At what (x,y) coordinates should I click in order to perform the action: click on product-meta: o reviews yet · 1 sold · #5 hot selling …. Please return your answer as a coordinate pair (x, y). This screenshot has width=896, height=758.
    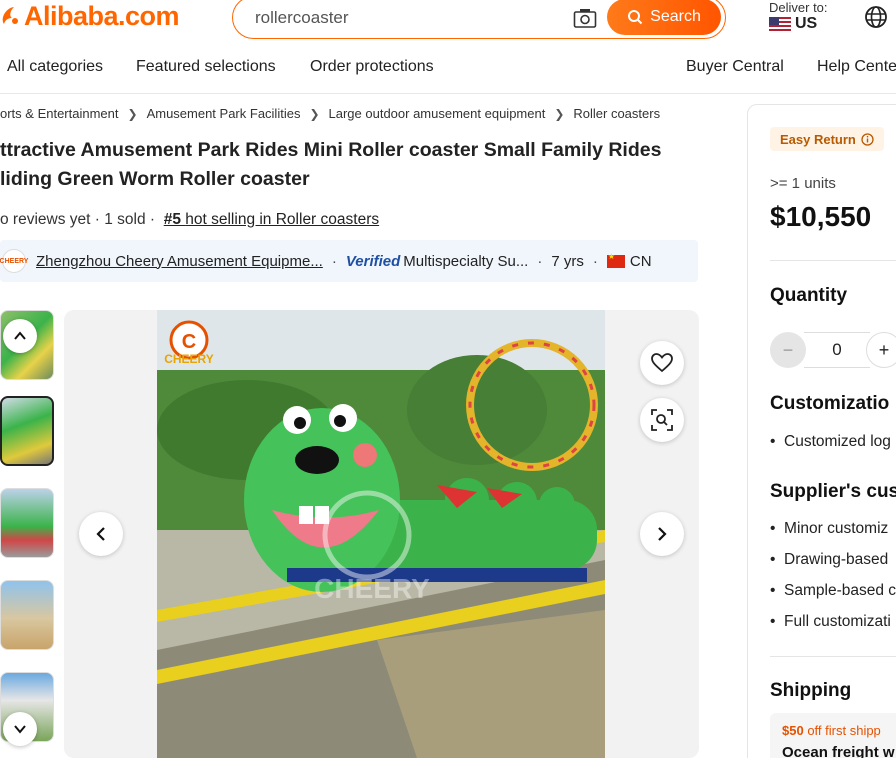
    Looking at the image, I should click on (190, 219).